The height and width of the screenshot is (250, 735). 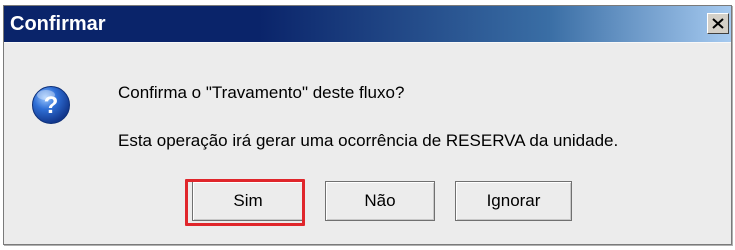 I want to click on close-button, so click(x=718, y=23).